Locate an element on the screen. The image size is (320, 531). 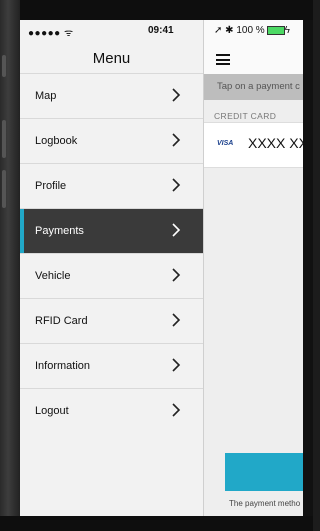
volume-up-button is located at coordinates (4, 139).